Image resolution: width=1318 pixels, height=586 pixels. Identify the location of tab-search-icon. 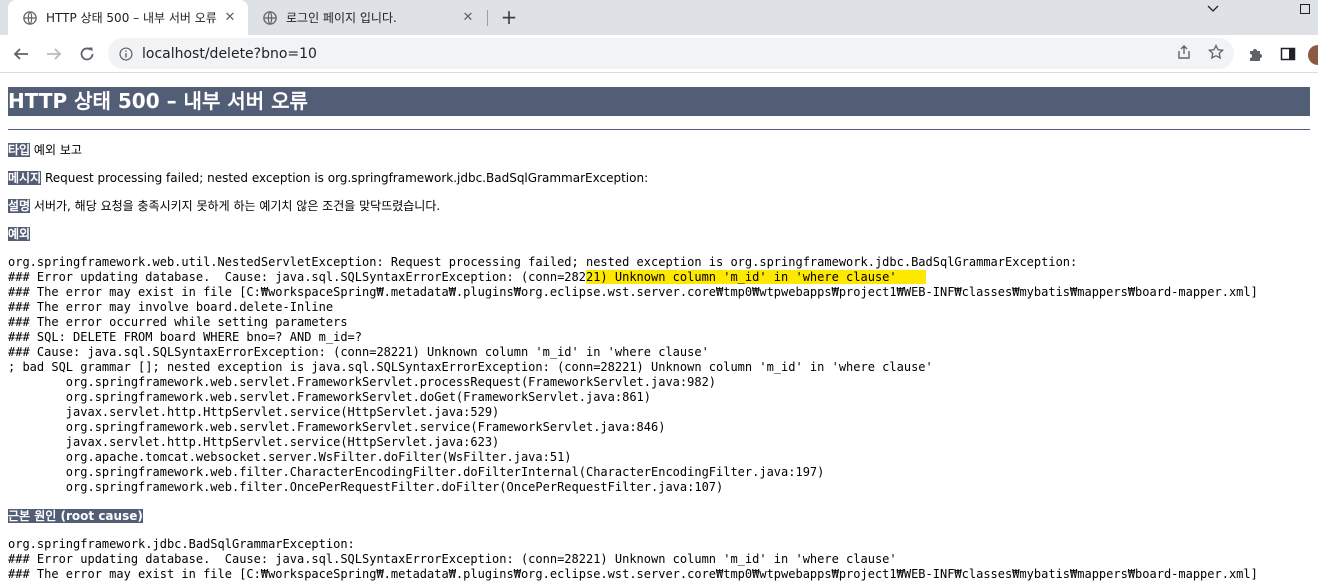
(1213, 9).